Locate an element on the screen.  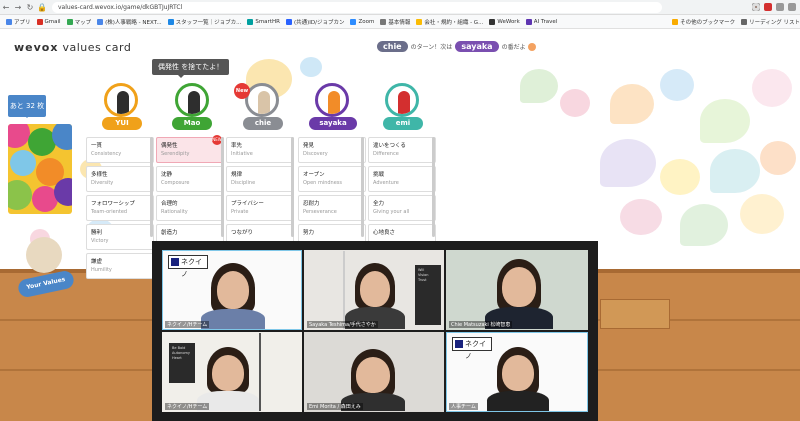
video-tile: Be Bold Autonomy Heart ネクイノ/Hチーム is located at coordinates (232, 372).